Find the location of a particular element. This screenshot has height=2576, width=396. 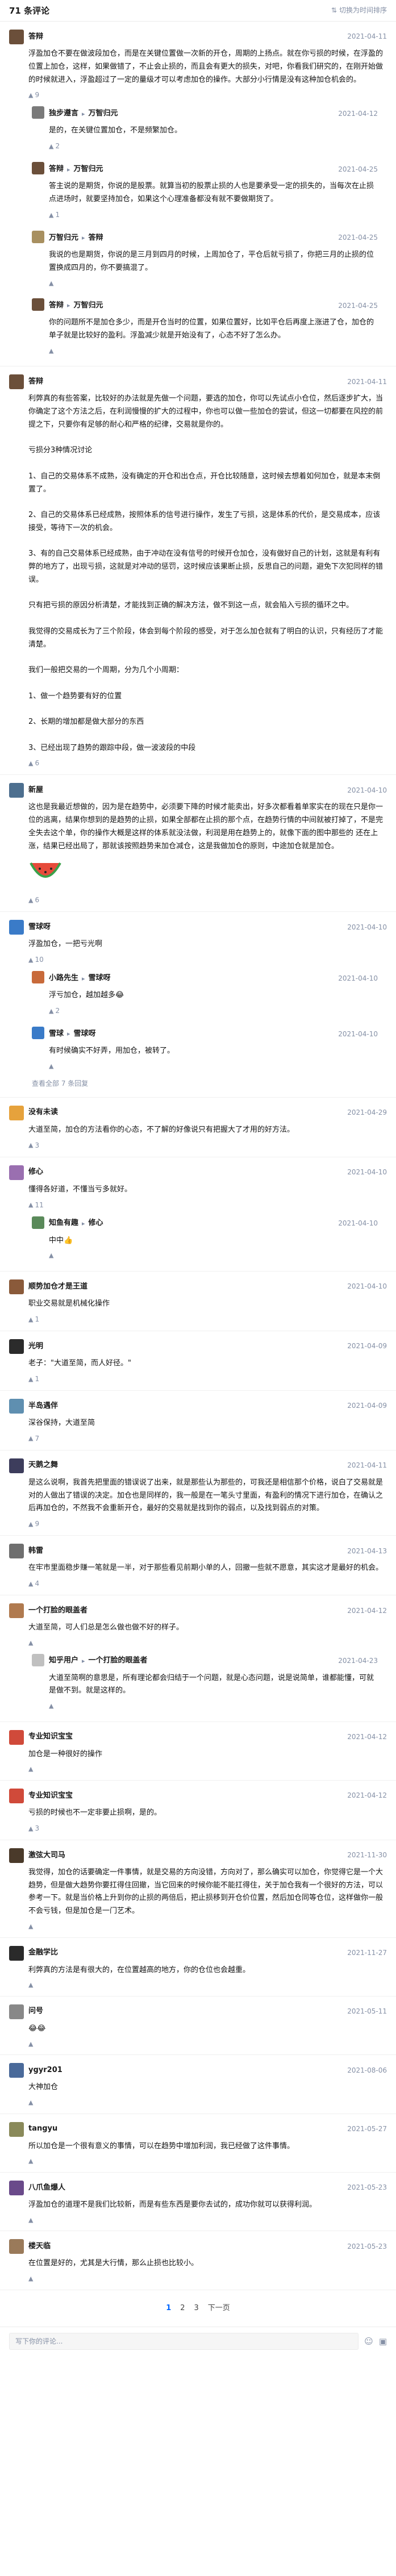

author-name: 雪球 is located at coordinates (56, 1034).